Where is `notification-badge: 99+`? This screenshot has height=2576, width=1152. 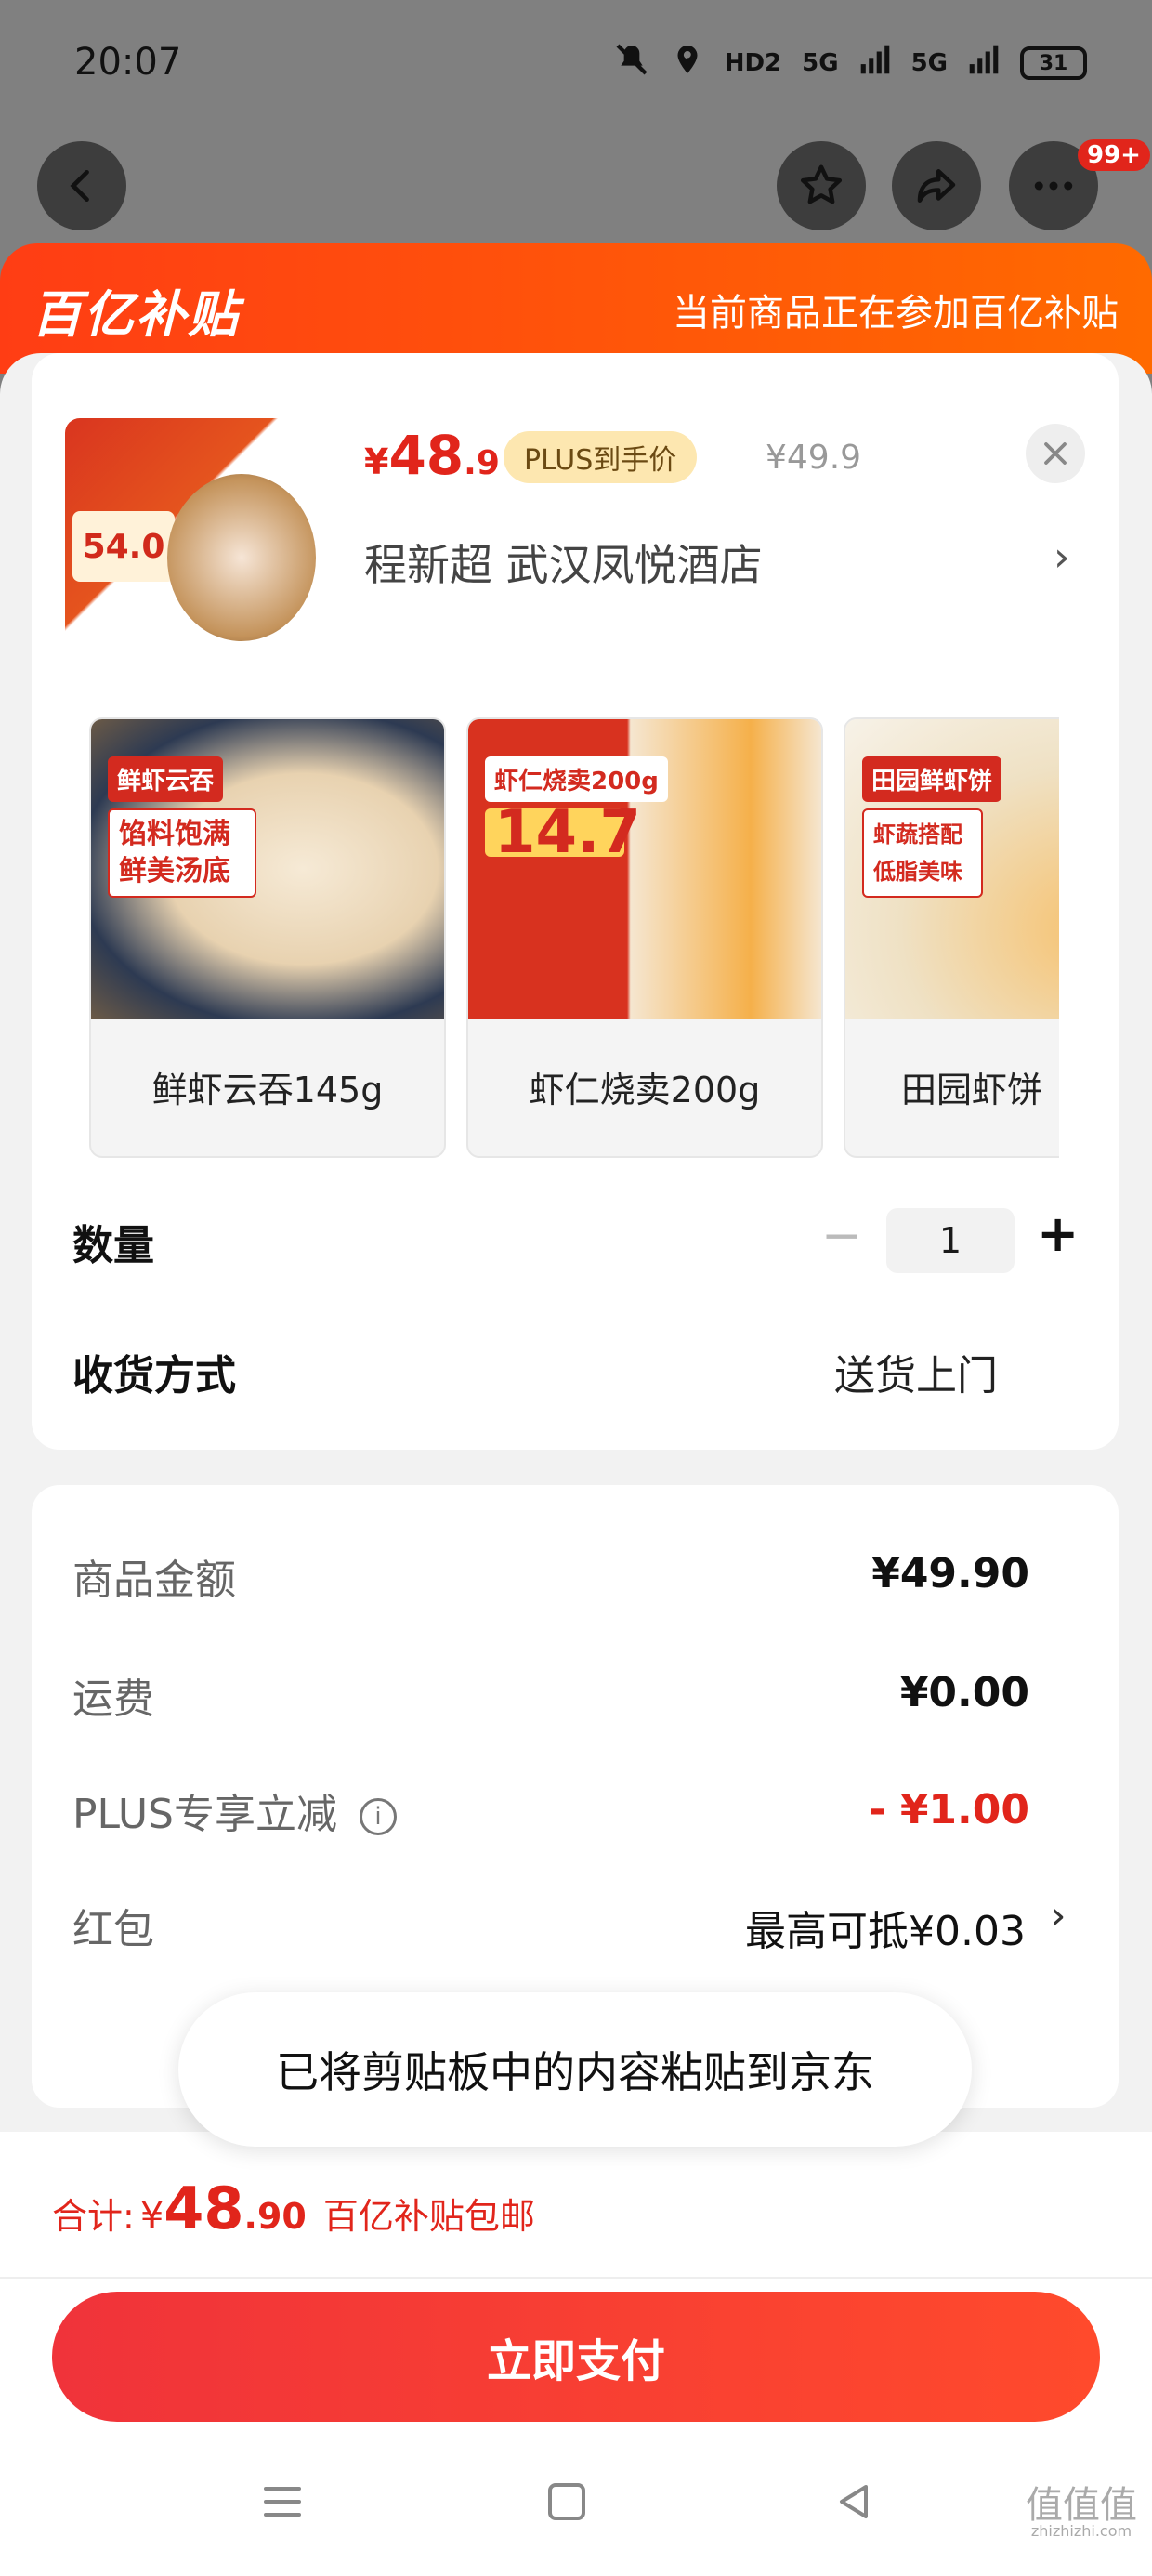
notification-badge: 99+ is located at coordinates (1114, 155).